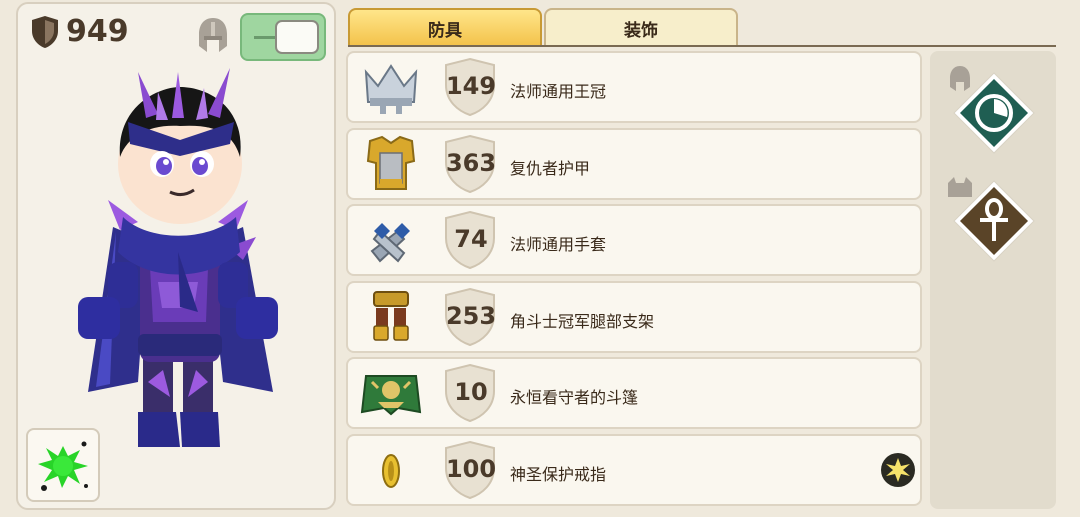 Image resolution: width=1080 pixels, height=517 pixels. What do you see at coordinates (97, 31) in the screenshot?
I see `armor-total-value: 949` at bounding box center [97, 31].